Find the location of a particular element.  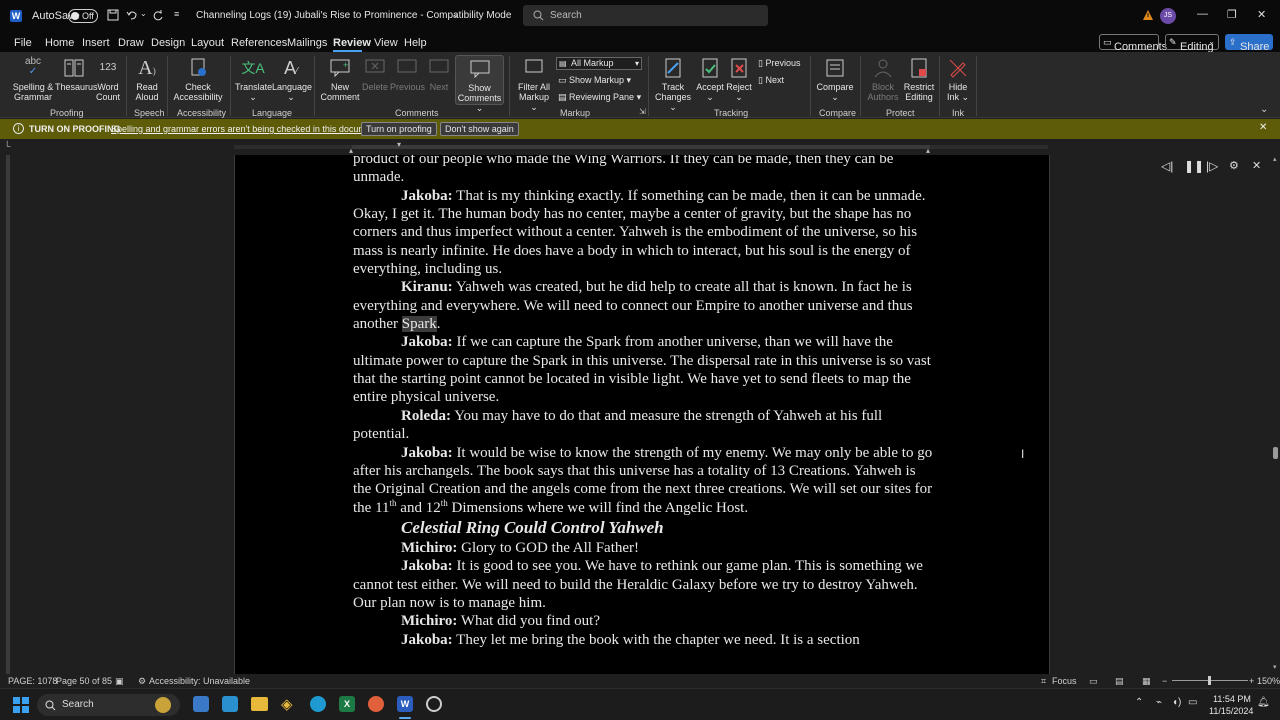

scroll-up-icon: ▴ is located at coordinates (1275, 159).